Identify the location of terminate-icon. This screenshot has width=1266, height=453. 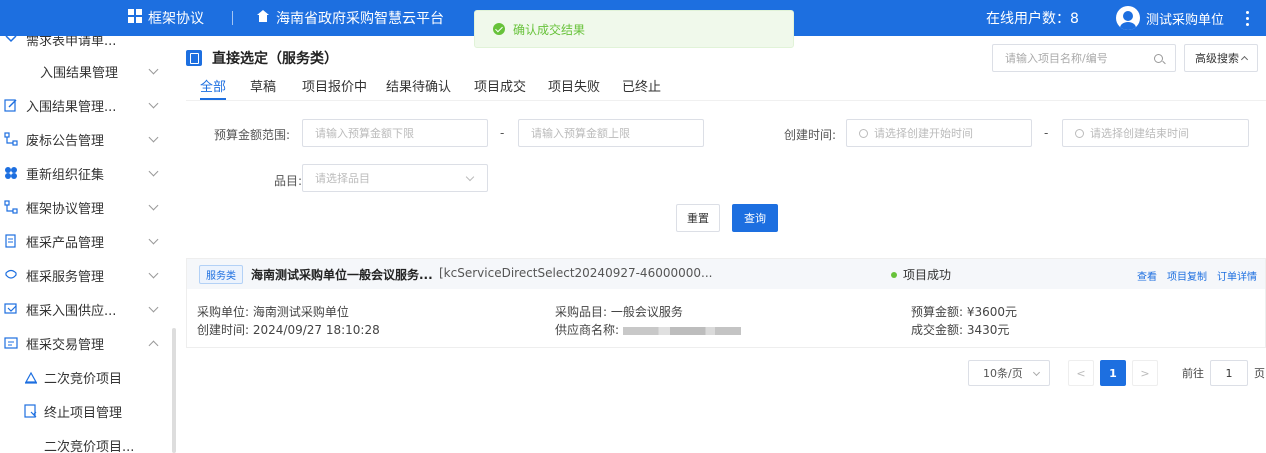
(31, 411).